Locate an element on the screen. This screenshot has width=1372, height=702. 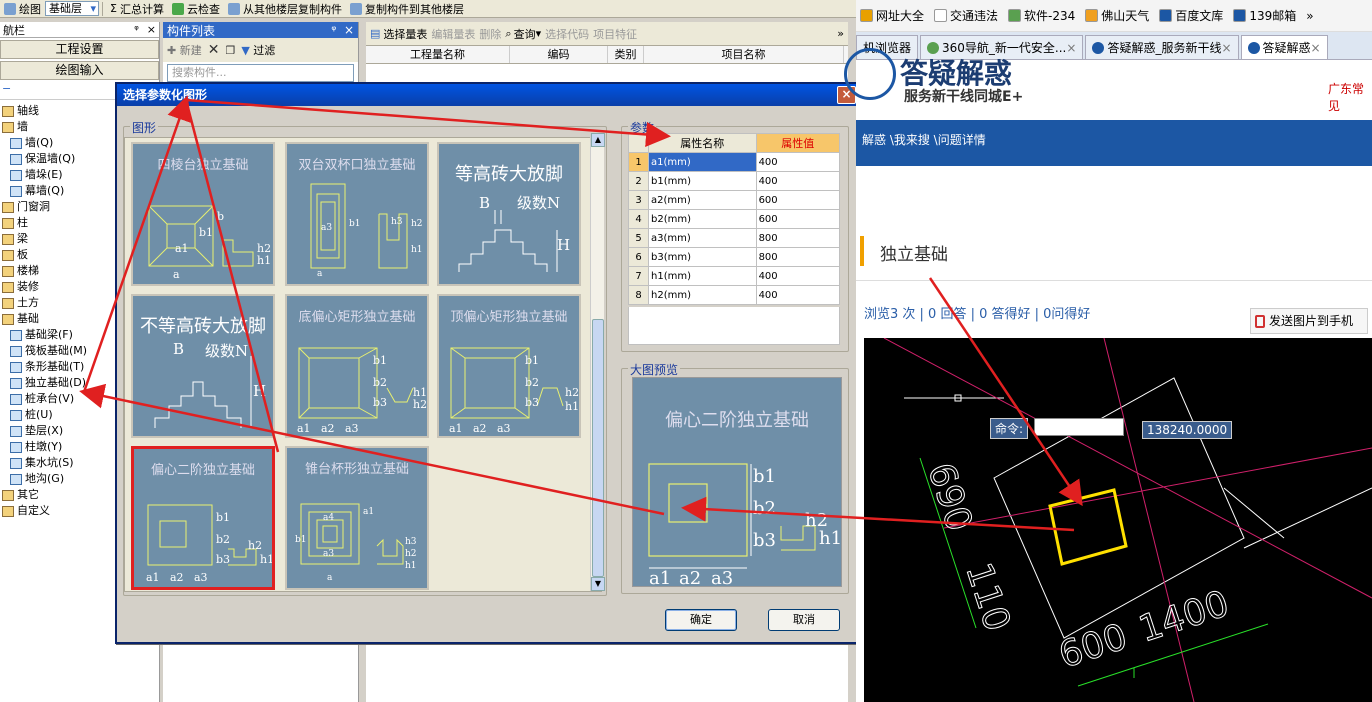
site-logo is located at coordinates (870, 74).